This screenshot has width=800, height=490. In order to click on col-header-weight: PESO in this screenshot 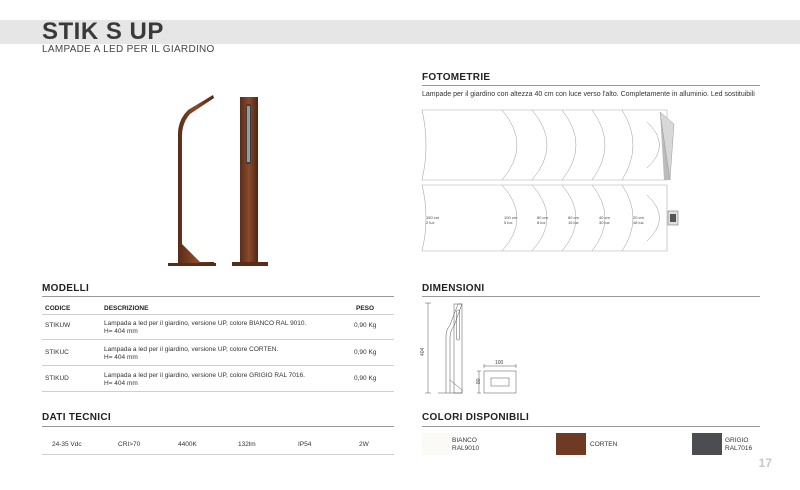, I will do `click(365, 308)`.